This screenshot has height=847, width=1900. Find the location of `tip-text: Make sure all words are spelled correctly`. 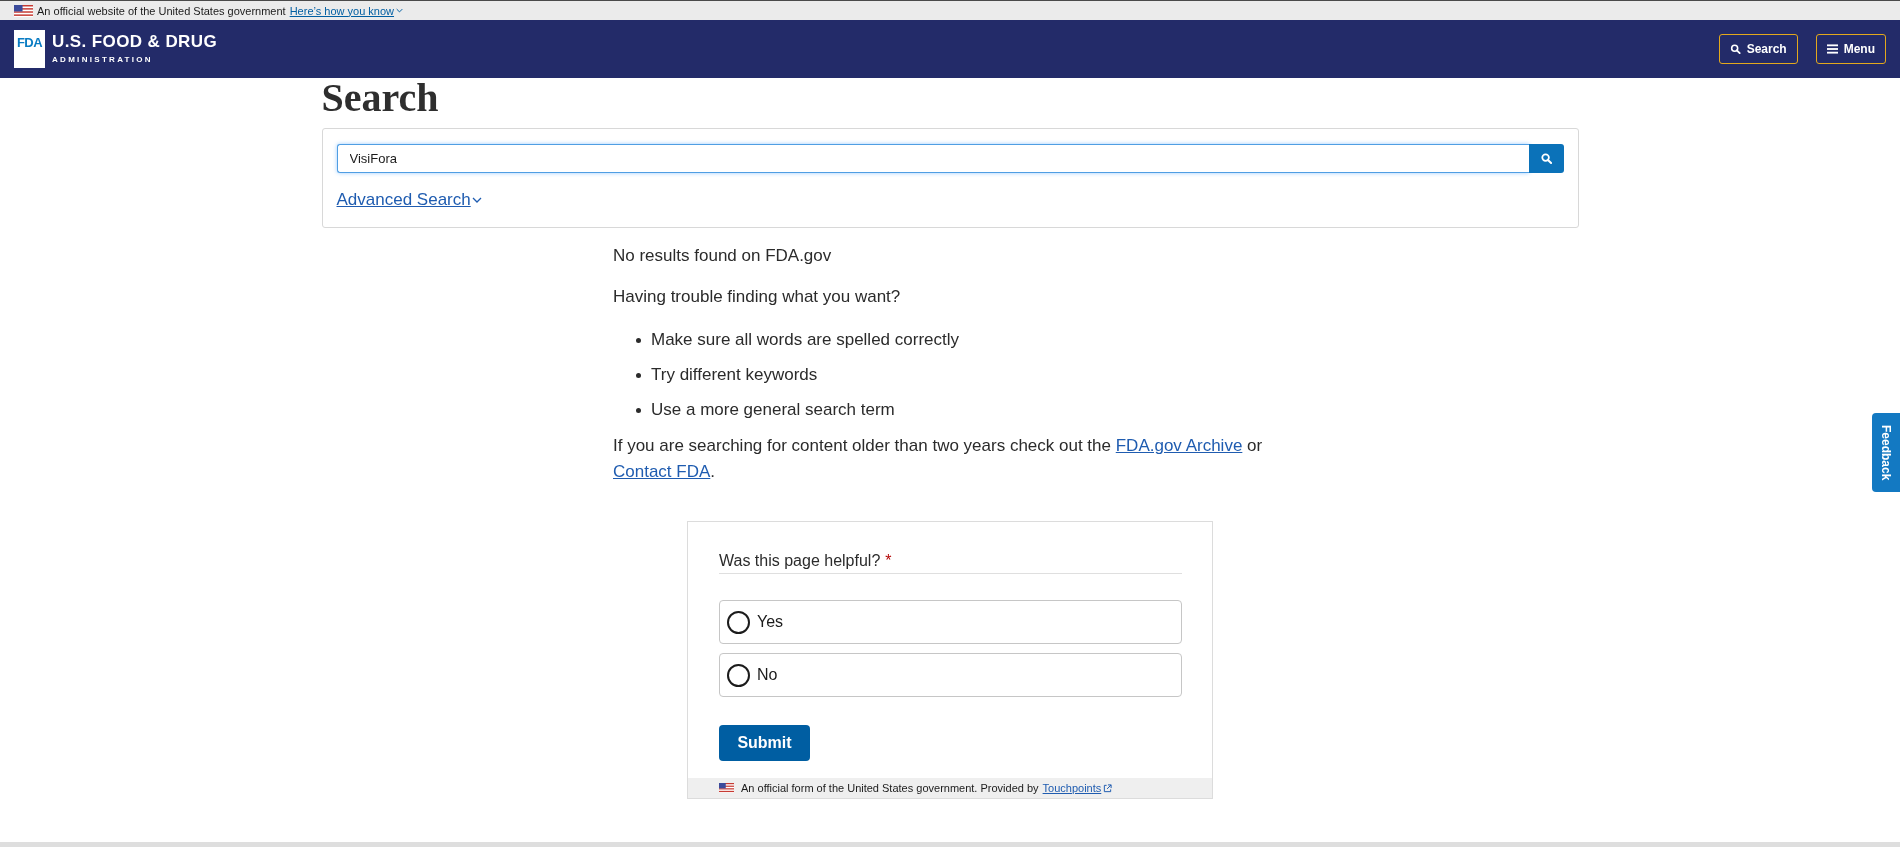

tip-text: Make sure all words are spelled correctly is located at coordinates (805, 340).